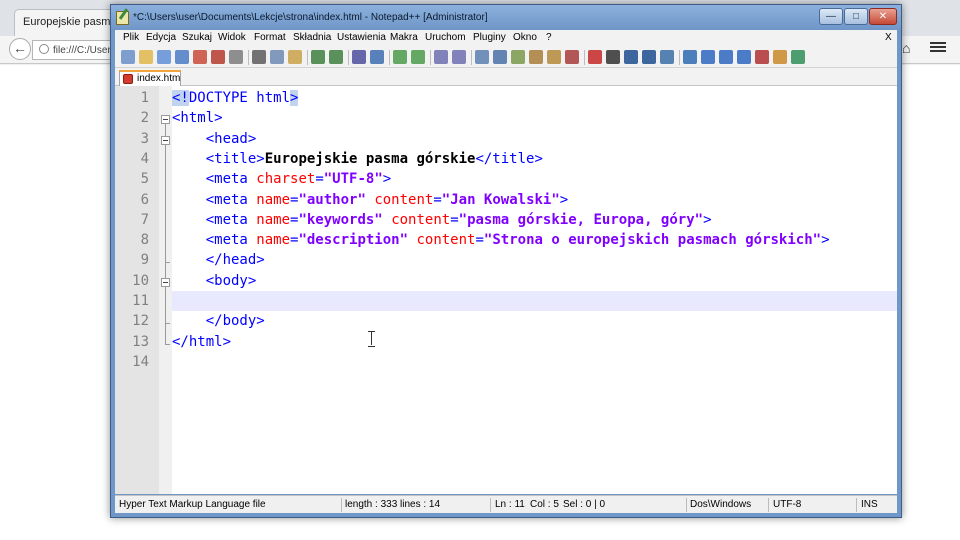  What do you see at coordinates (720, 504) in the screenshot?
I see `status-eol: Dos\Windows` at bounding box center [720, 504].